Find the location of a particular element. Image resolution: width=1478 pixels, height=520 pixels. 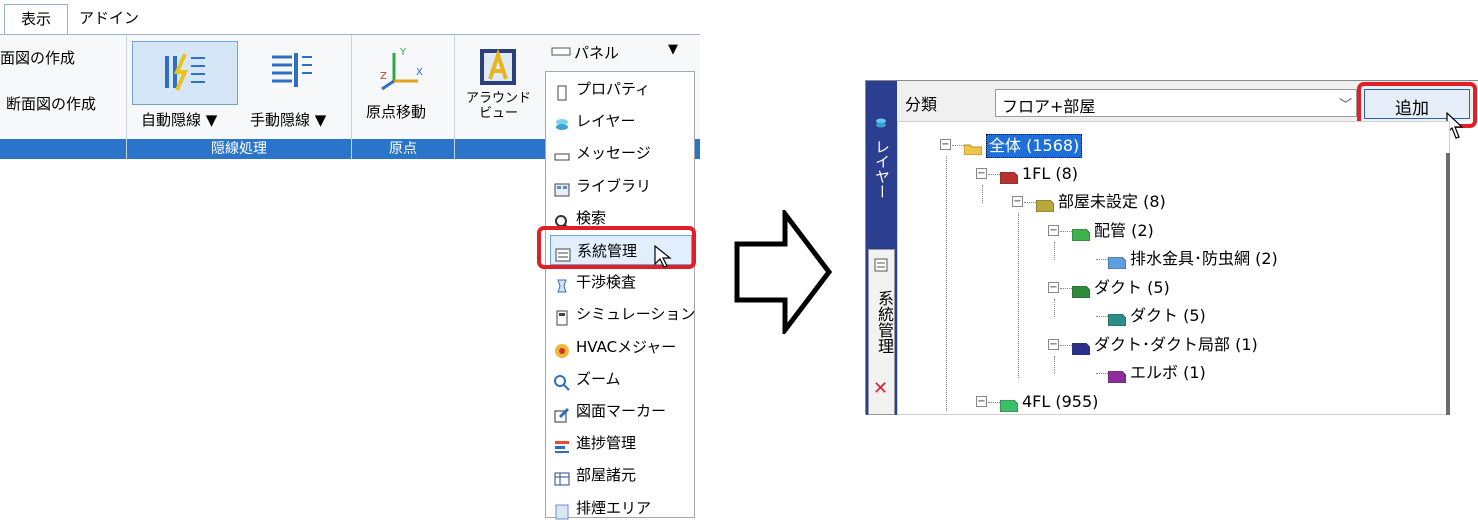

ribbon-tab-bar: 表示 アドイン is located at coordinates (350, 17).